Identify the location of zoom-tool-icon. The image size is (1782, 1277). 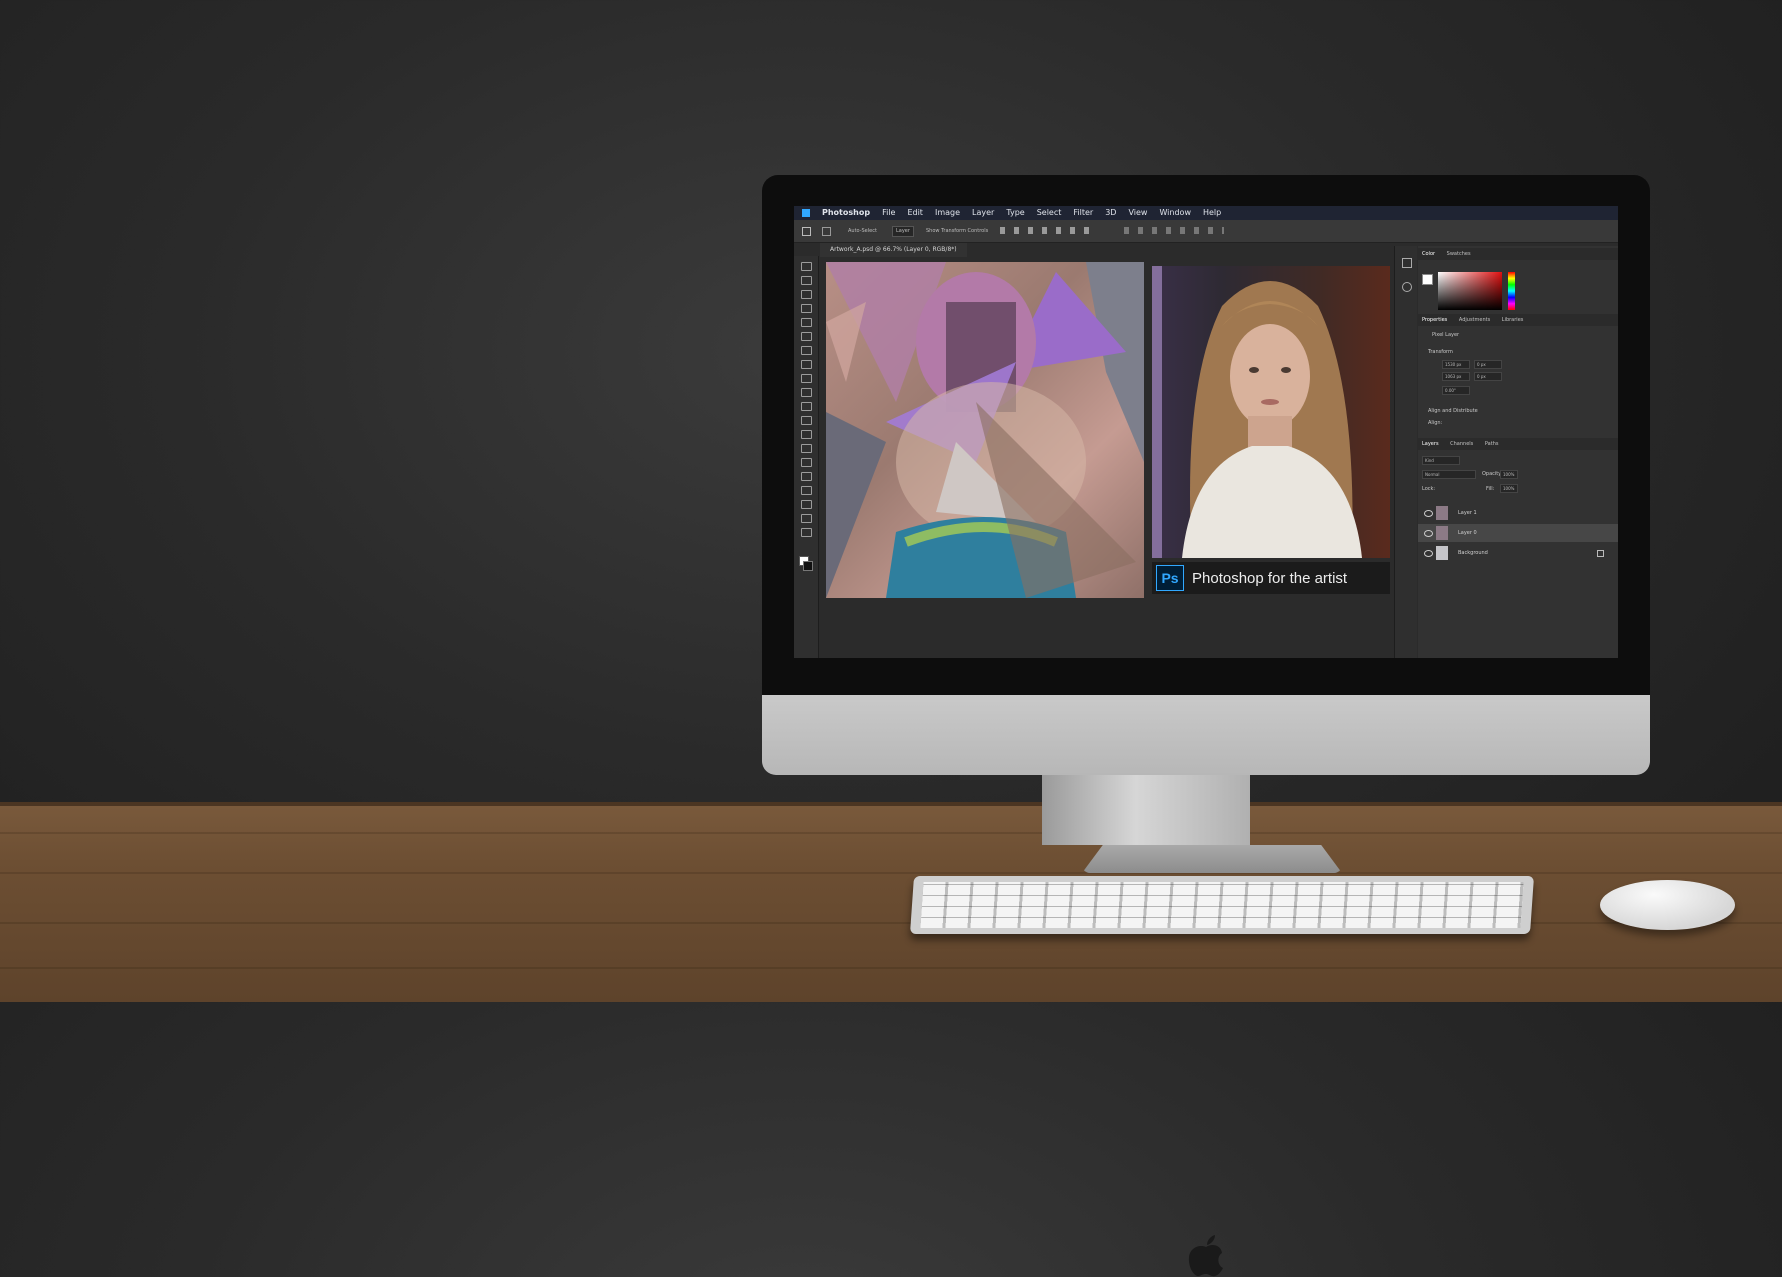
(806, 532).